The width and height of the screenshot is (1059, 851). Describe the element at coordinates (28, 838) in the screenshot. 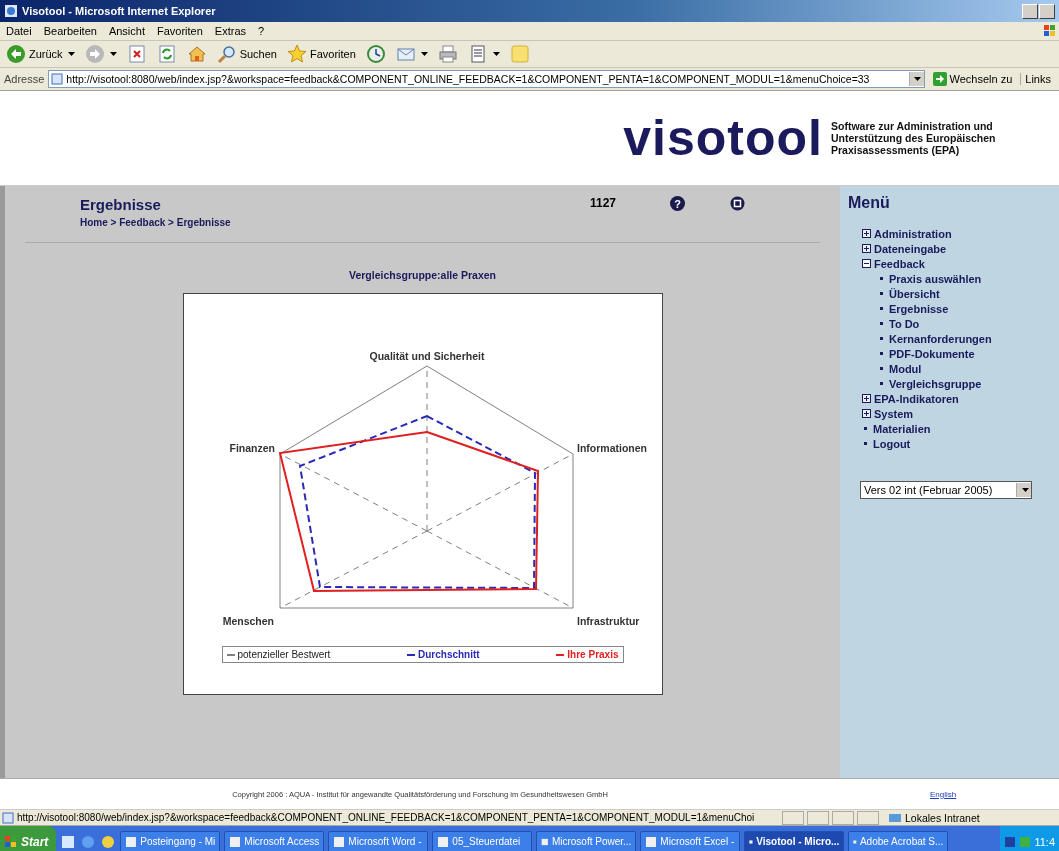

I see `start-button: Start` at that location.